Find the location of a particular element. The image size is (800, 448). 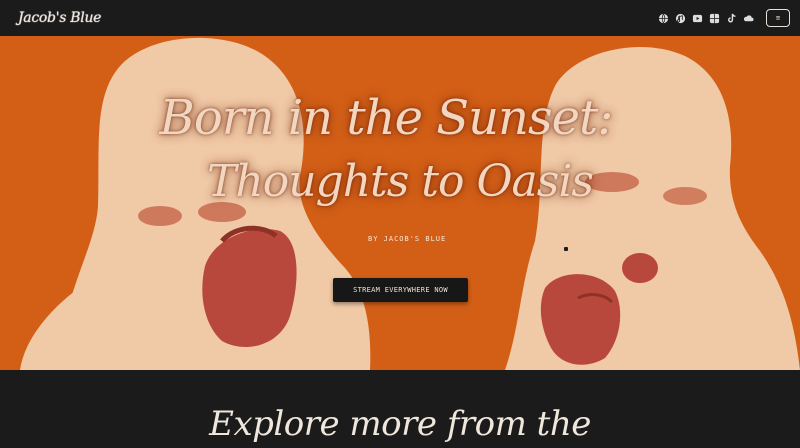

top-nav: Jacob's Blue ≡ is located at coordinates (400, 18).